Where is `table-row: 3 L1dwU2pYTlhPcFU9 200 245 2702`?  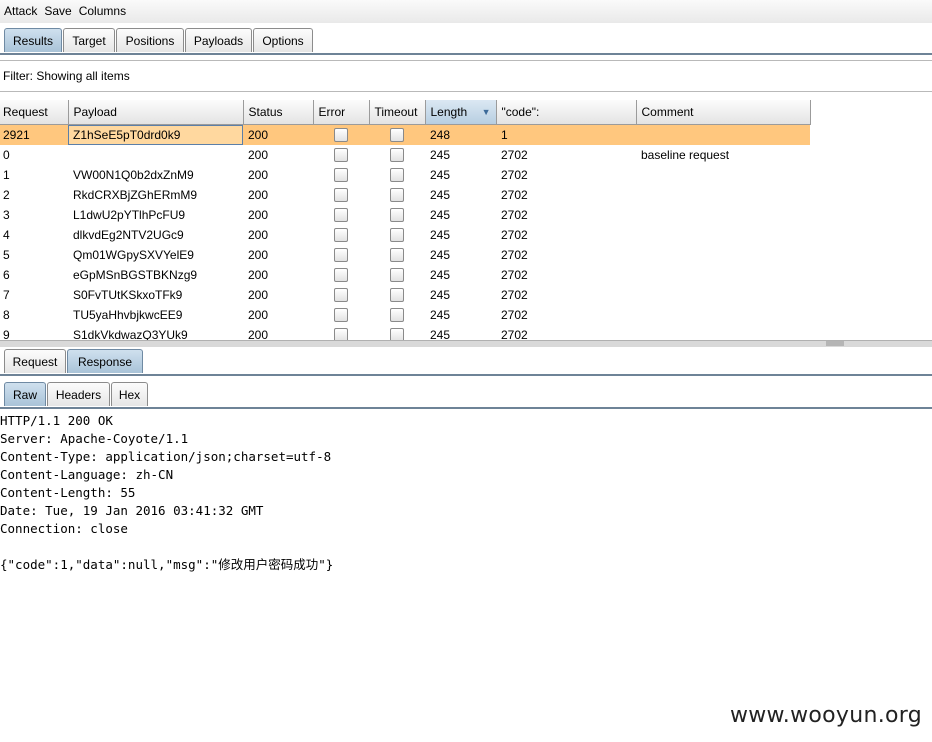
table-row: 3 L1dwU2pYTlhPcFU9 200 245 2702 is located at coordinates (405, 215).